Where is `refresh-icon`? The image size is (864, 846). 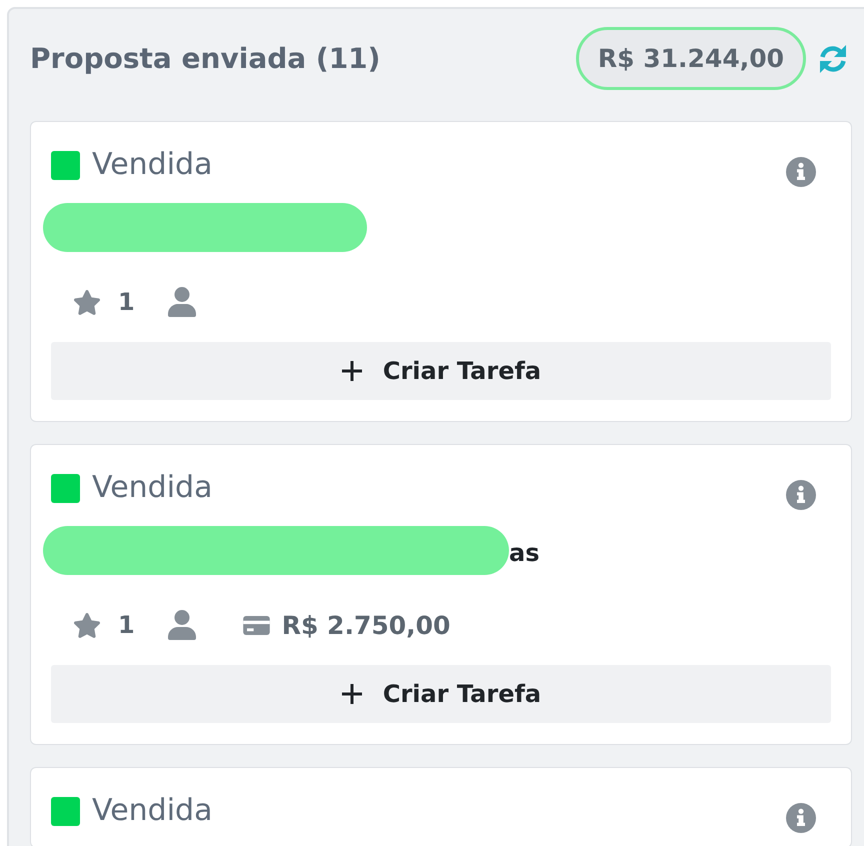 refresh-icon is located at coordinates (833, 58).